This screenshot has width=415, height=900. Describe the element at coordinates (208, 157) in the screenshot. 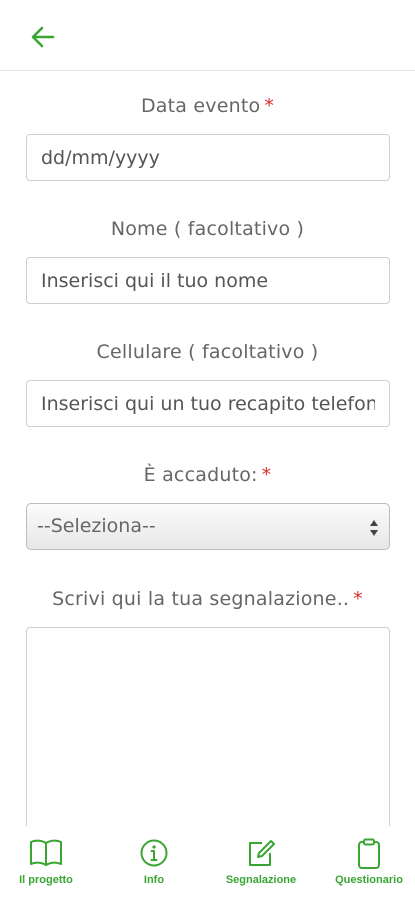

I see `date-input` at that location.